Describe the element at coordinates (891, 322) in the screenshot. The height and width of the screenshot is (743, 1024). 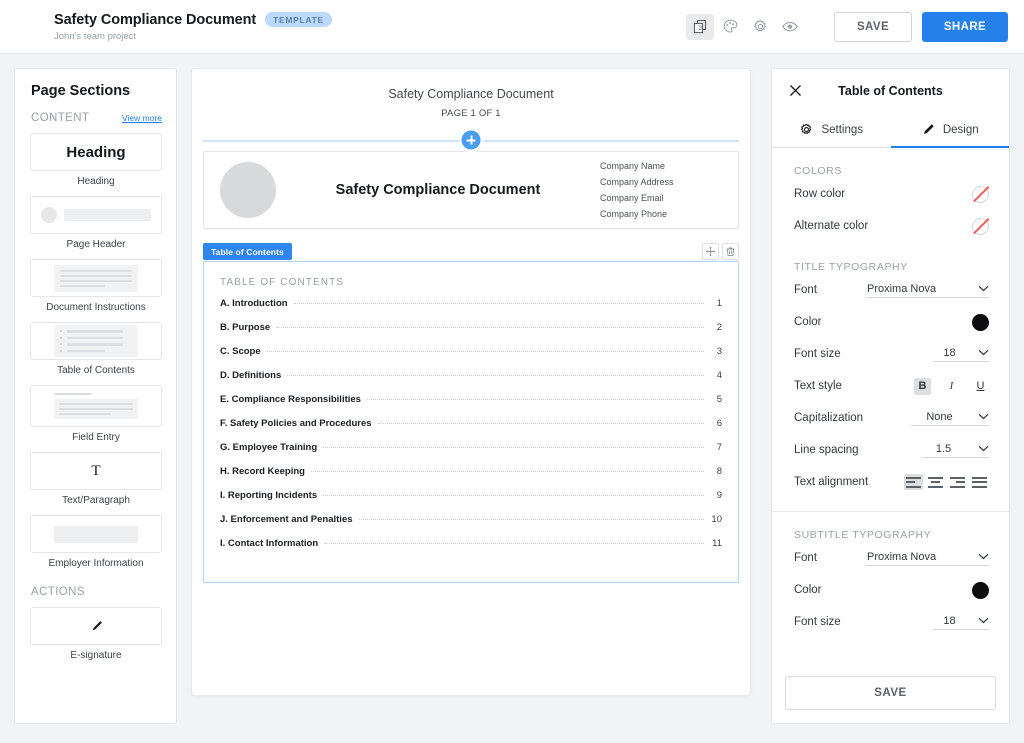
I see `title-color-row: Color` at that location.